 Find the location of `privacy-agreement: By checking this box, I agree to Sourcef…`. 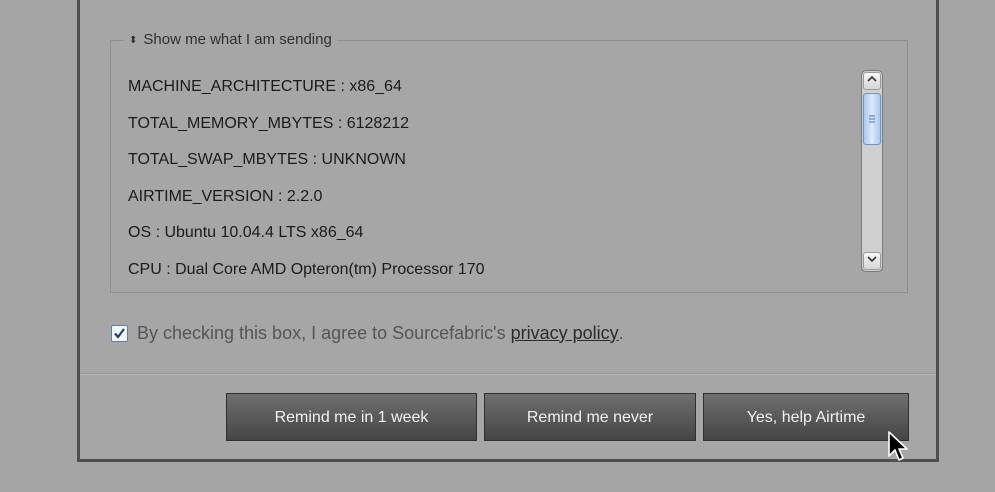

privacy-agreement: By checking this box, I agree to Sourcef… is located at coordinates (367, 333).